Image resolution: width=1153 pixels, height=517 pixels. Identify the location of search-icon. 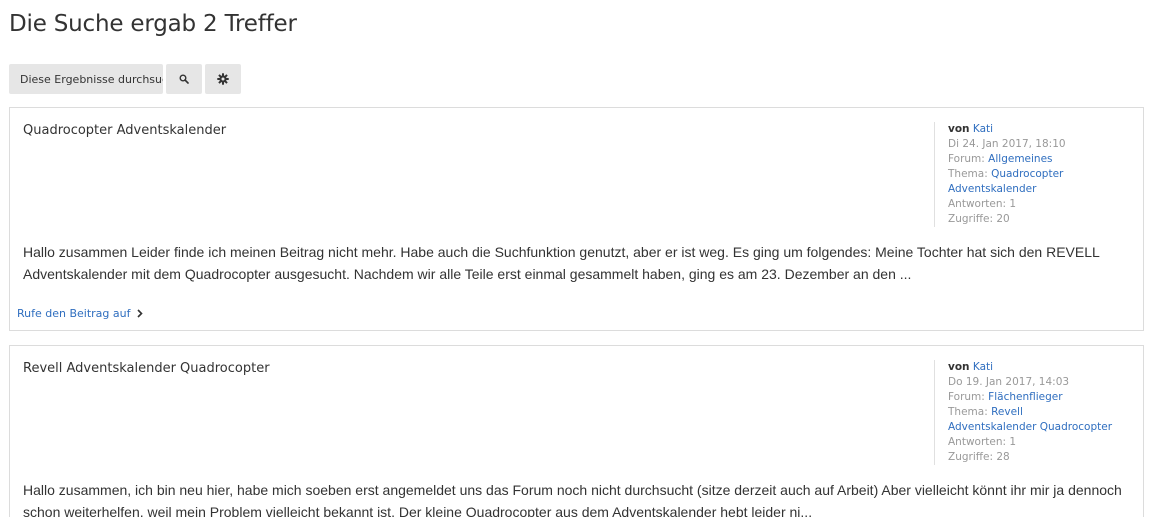
(184, 79).